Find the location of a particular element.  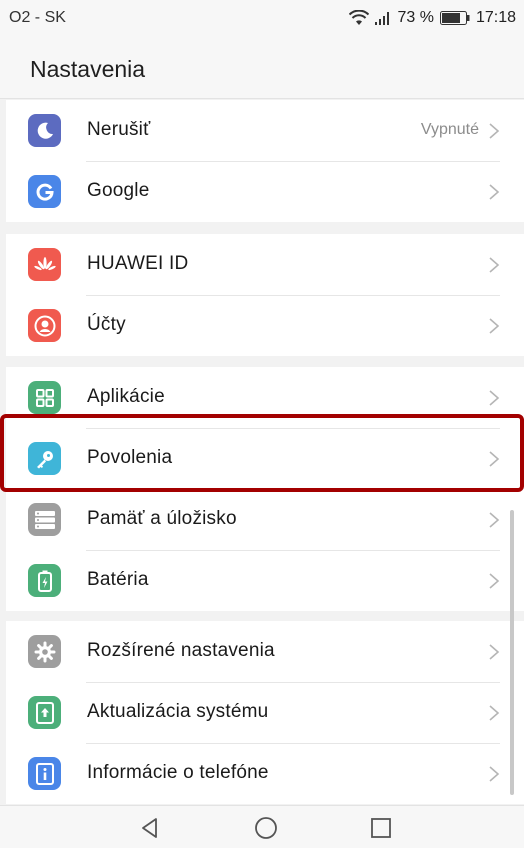

settings-item-nerusit: Nerušiť Vypnuté is located at coordinates (265, 130).